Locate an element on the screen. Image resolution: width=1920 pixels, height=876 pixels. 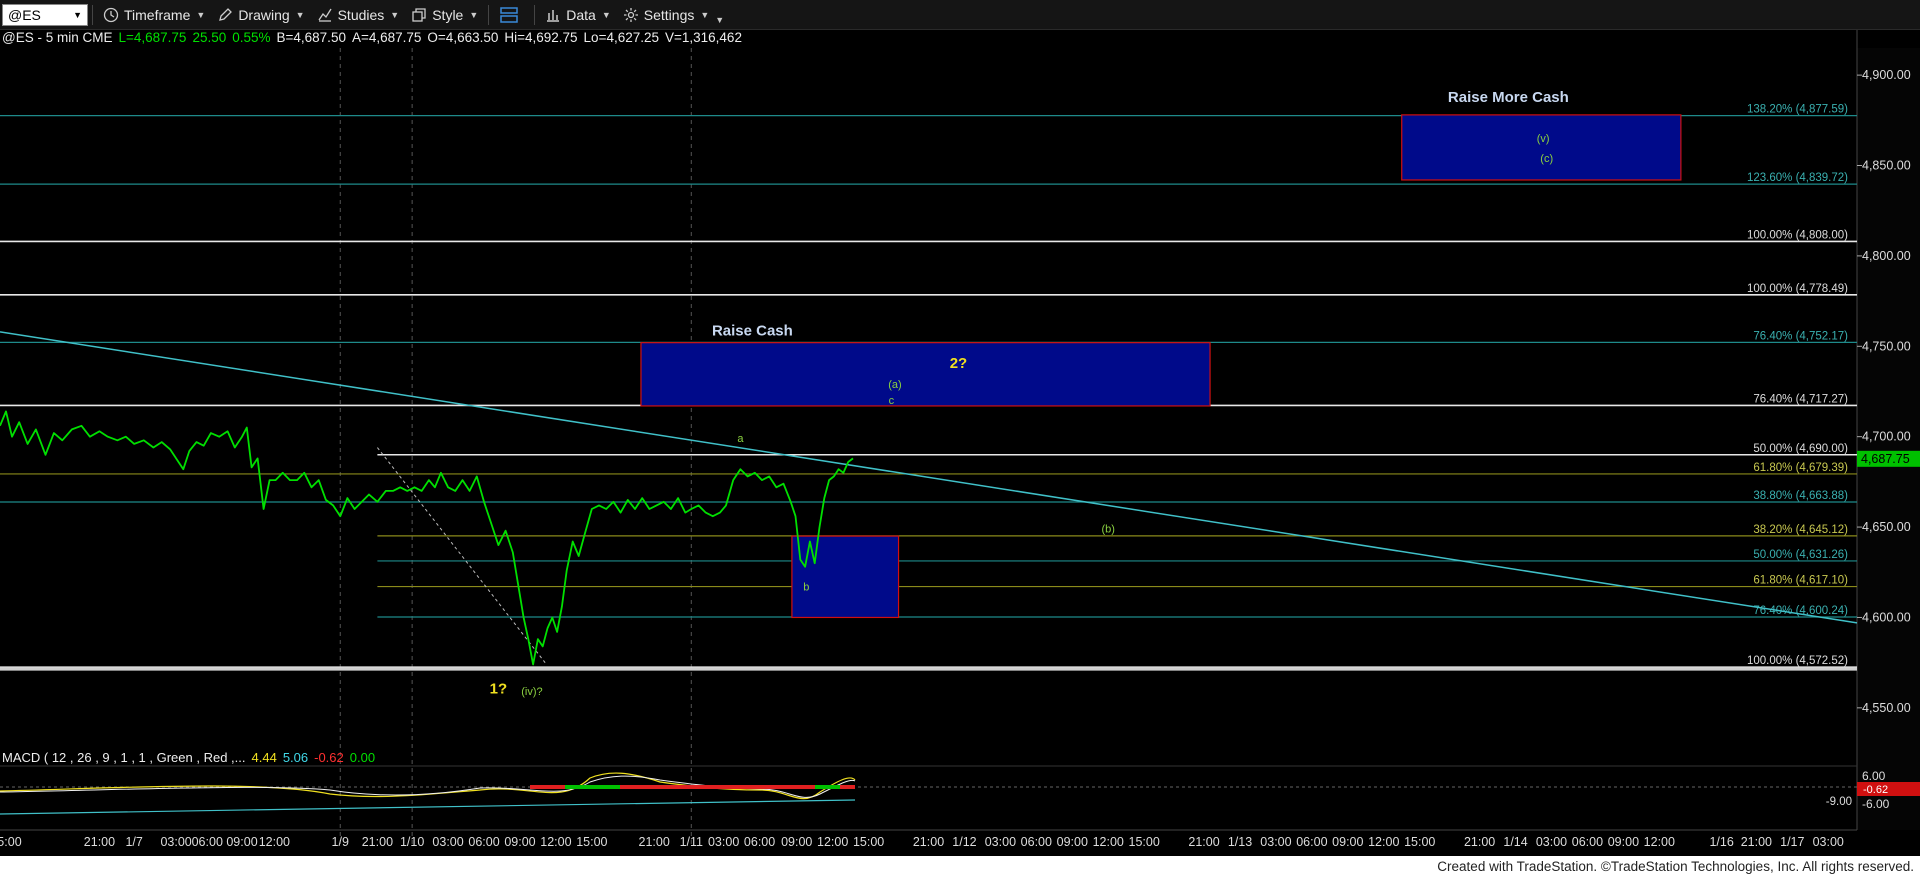
fib-level-label: 123.60% (4,839.72) is located at coordinates (1797, 178).